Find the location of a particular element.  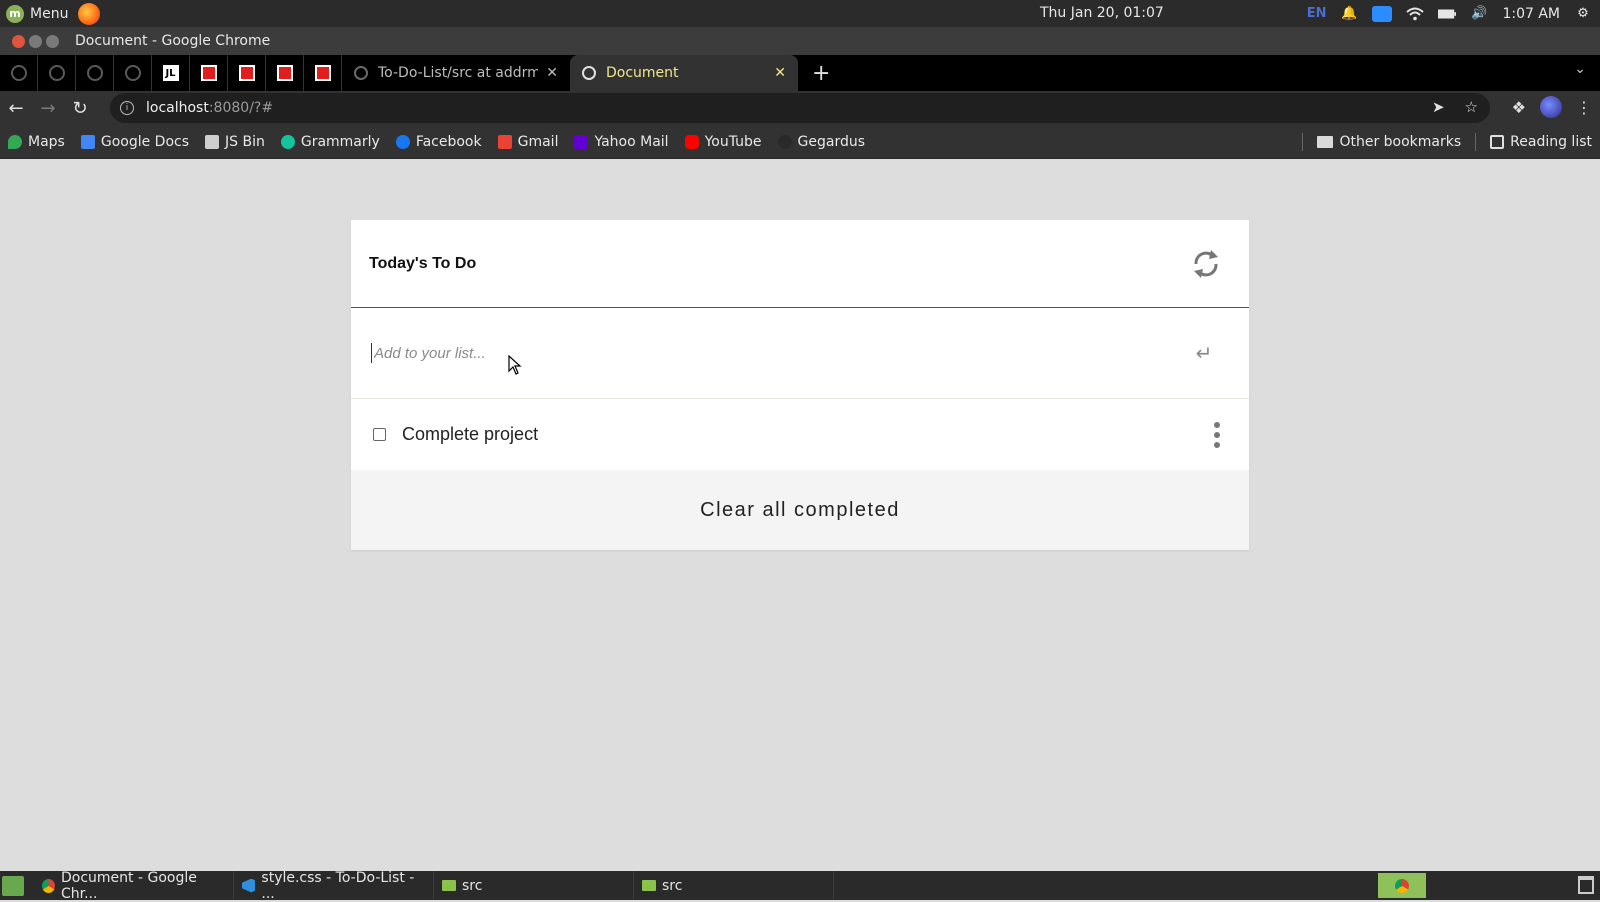

enter-return-icon: ↵ is located at coordinates (1204, 353).